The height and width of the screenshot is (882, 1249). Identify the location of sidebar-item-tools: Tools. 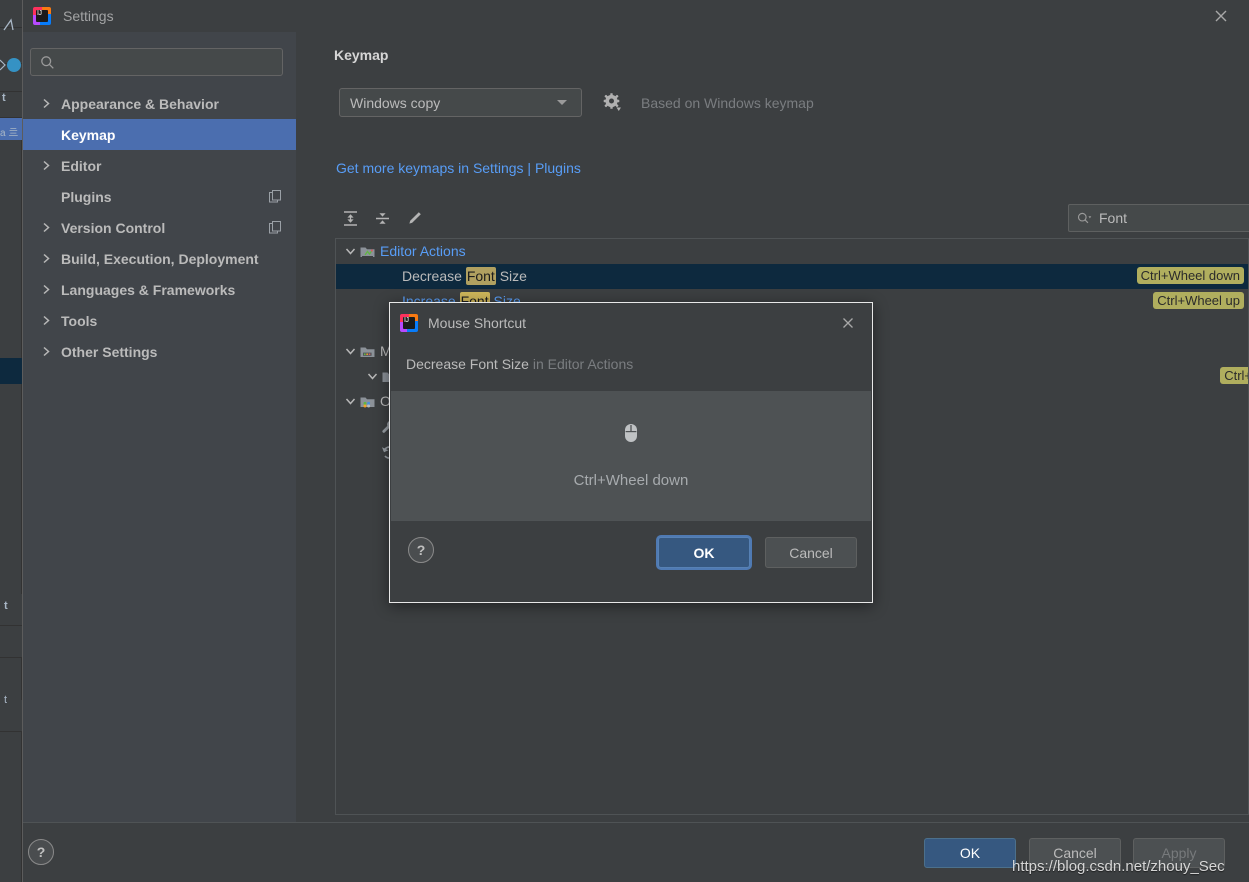
(159, 320).